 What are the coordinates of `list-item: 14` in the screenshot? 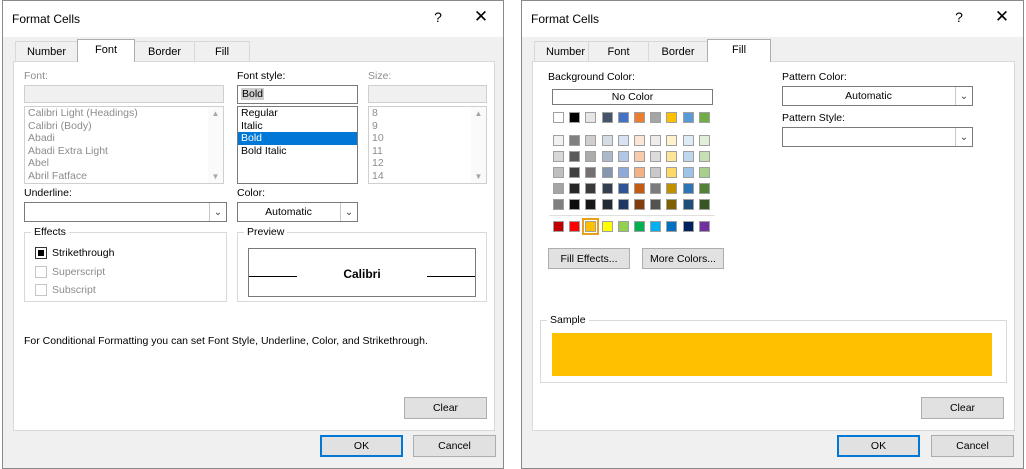 It's located at (427, 176).